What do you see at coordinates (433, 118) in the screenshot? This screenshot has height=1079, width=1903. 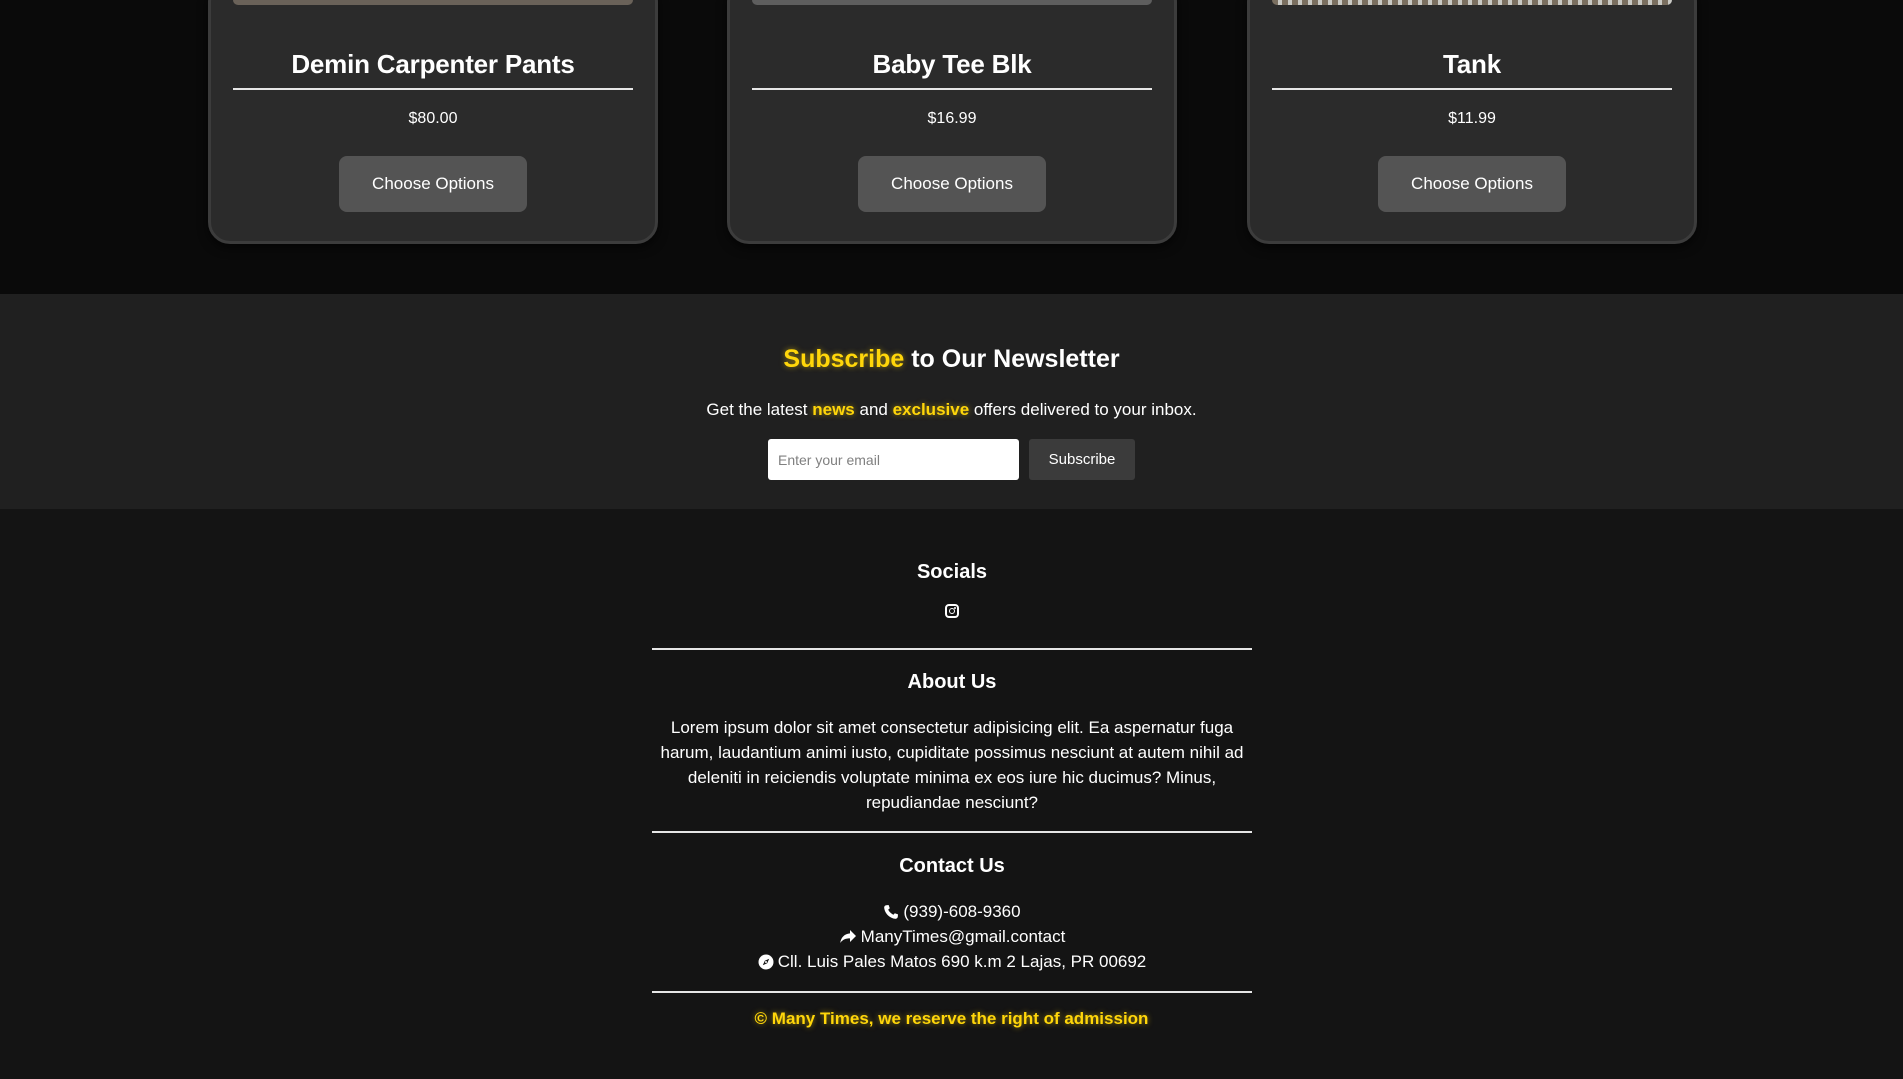 I see `product-price: $80.00` at bounding box center [433, 118].